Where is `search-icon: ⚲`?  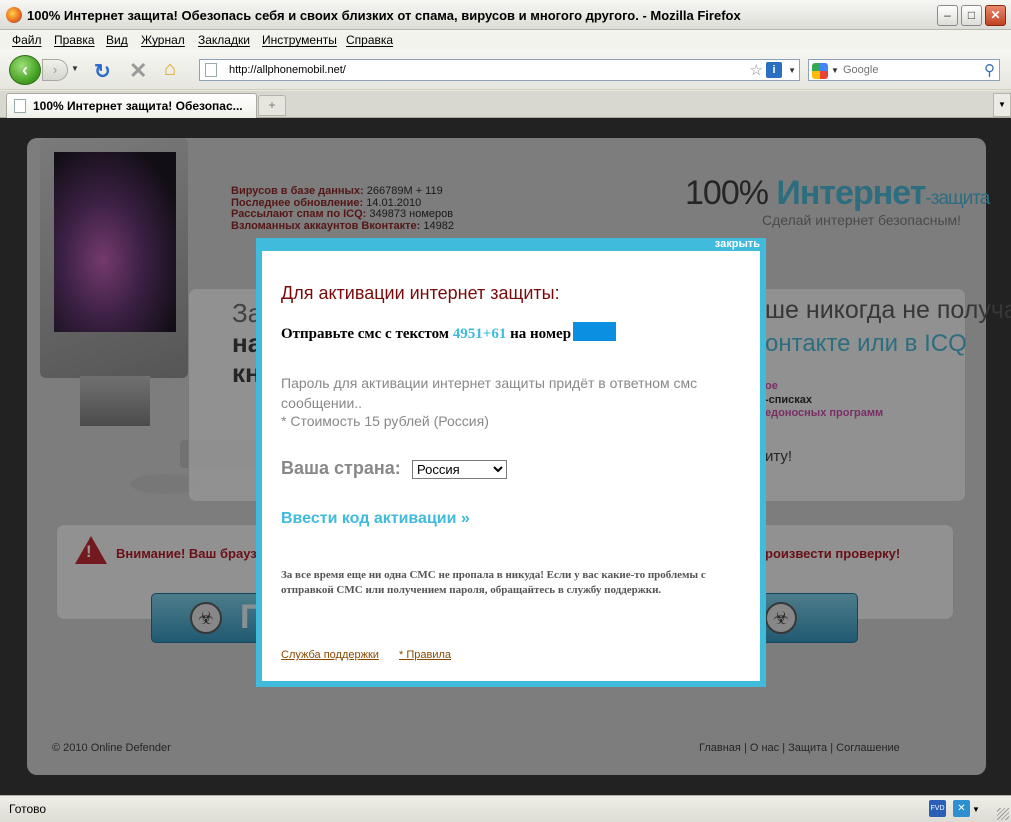 search-icon: ⚲ is located at coordinates (989, 70).